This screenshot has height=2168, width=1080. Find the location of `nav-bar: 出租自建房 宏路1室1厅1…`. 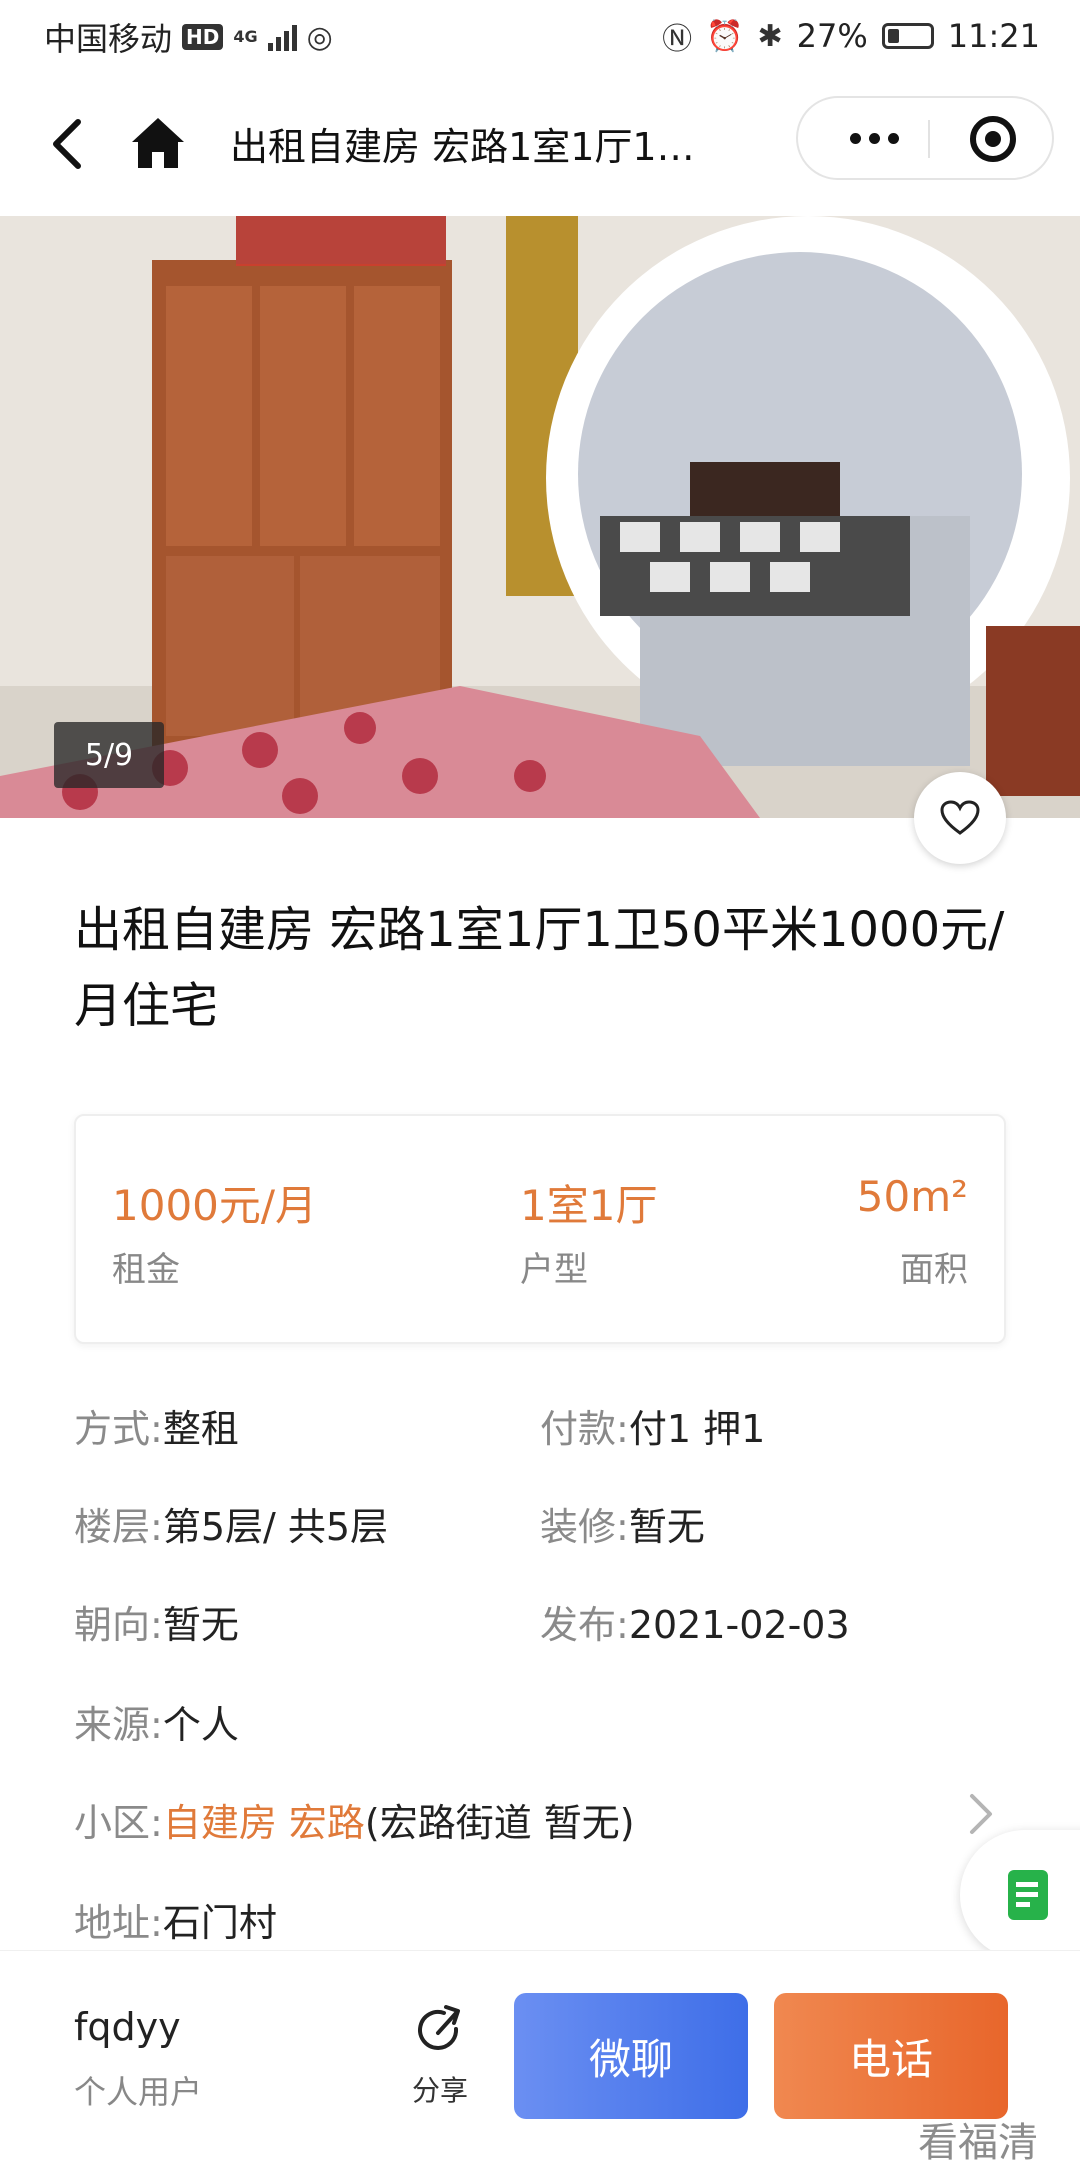

nav-bar: 出租自建房 宏路1室1厅1… is located at coordinates (540, 144).